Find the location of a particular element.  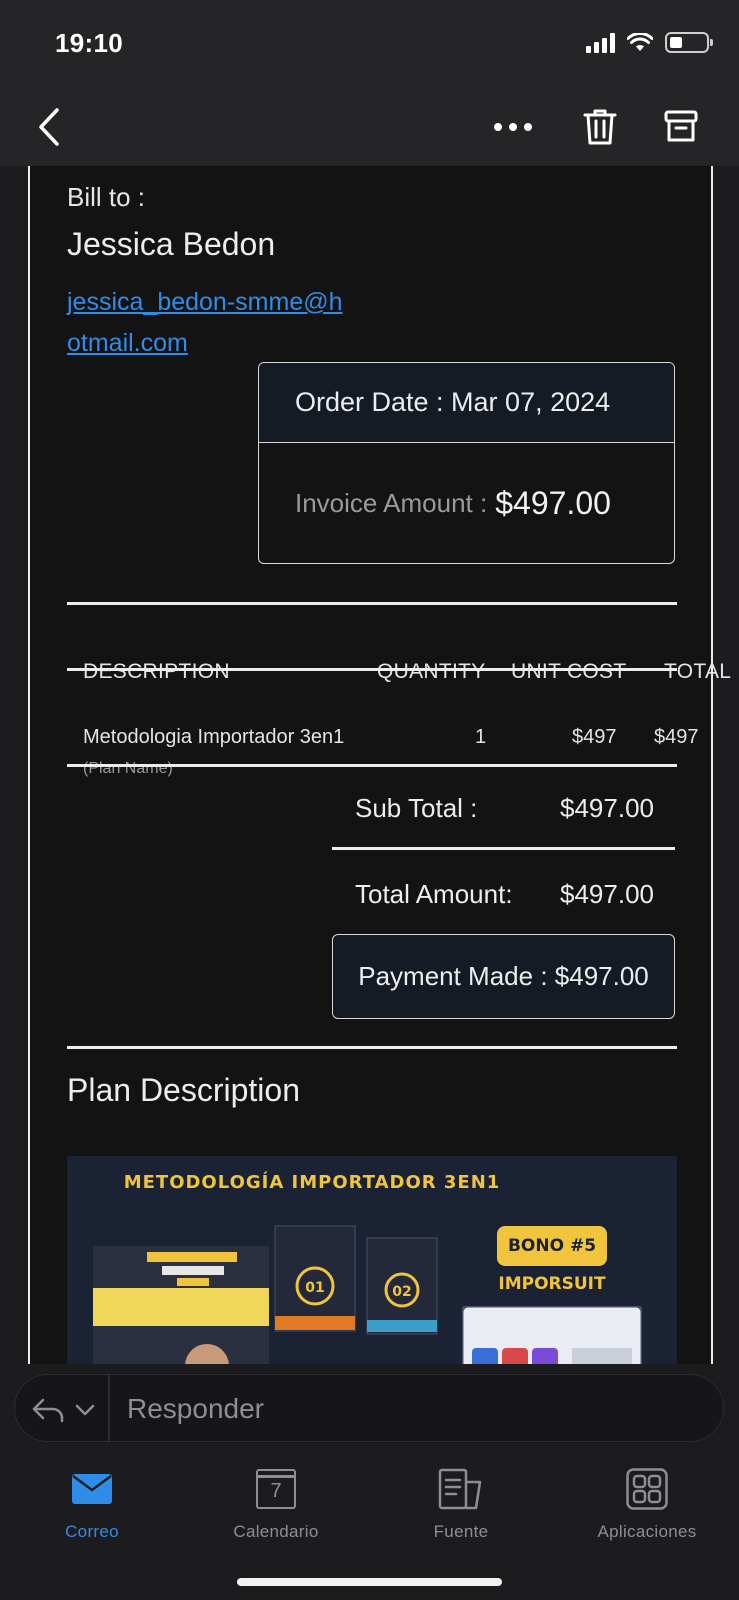

tab-aplicaciones: Aplicaciones is located at coordinates (647, 1503).